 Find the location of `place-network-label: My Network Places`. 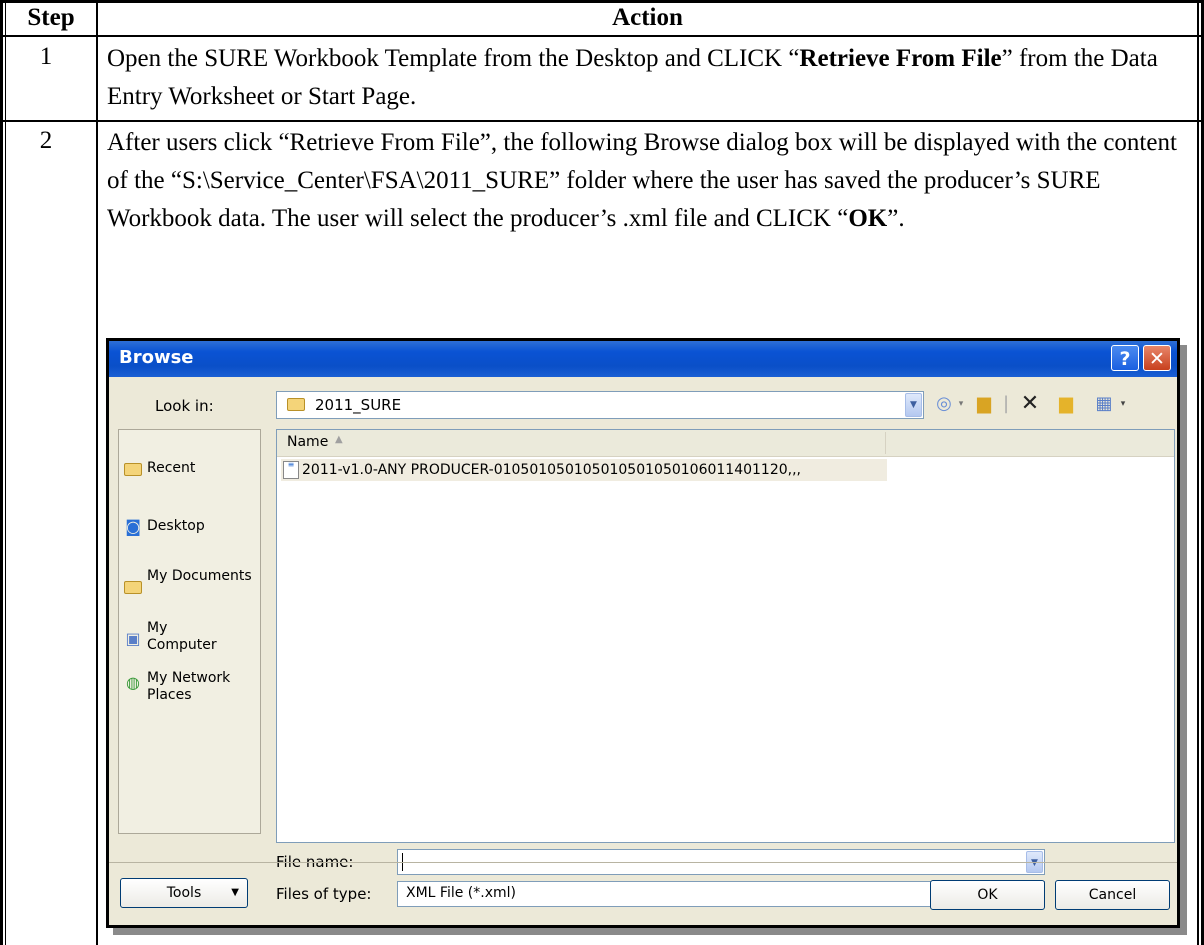

place-network-label: My Network Places is located at coordinates (189, 686).